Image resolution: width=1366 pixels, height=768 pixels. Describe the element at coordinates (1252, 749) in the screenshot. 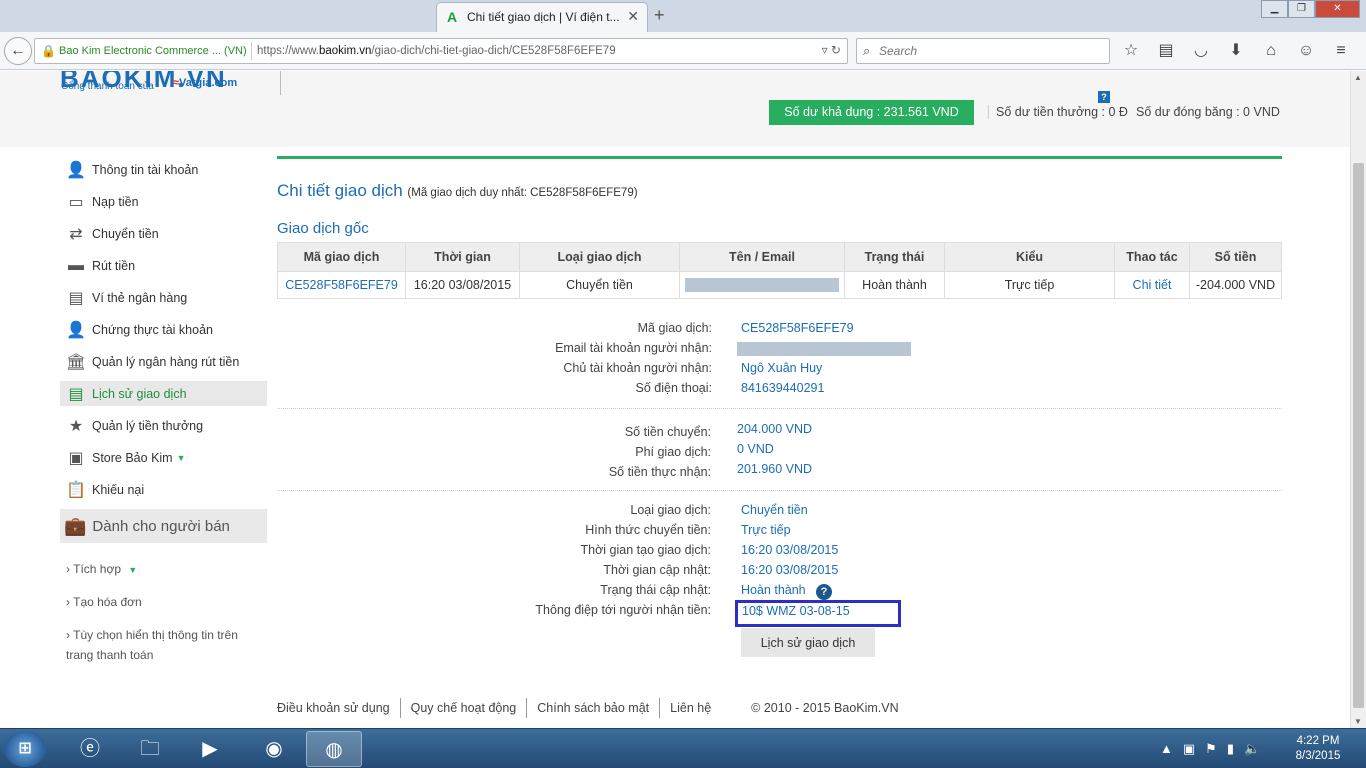

I see `volume-icon: 🔈` at that location.